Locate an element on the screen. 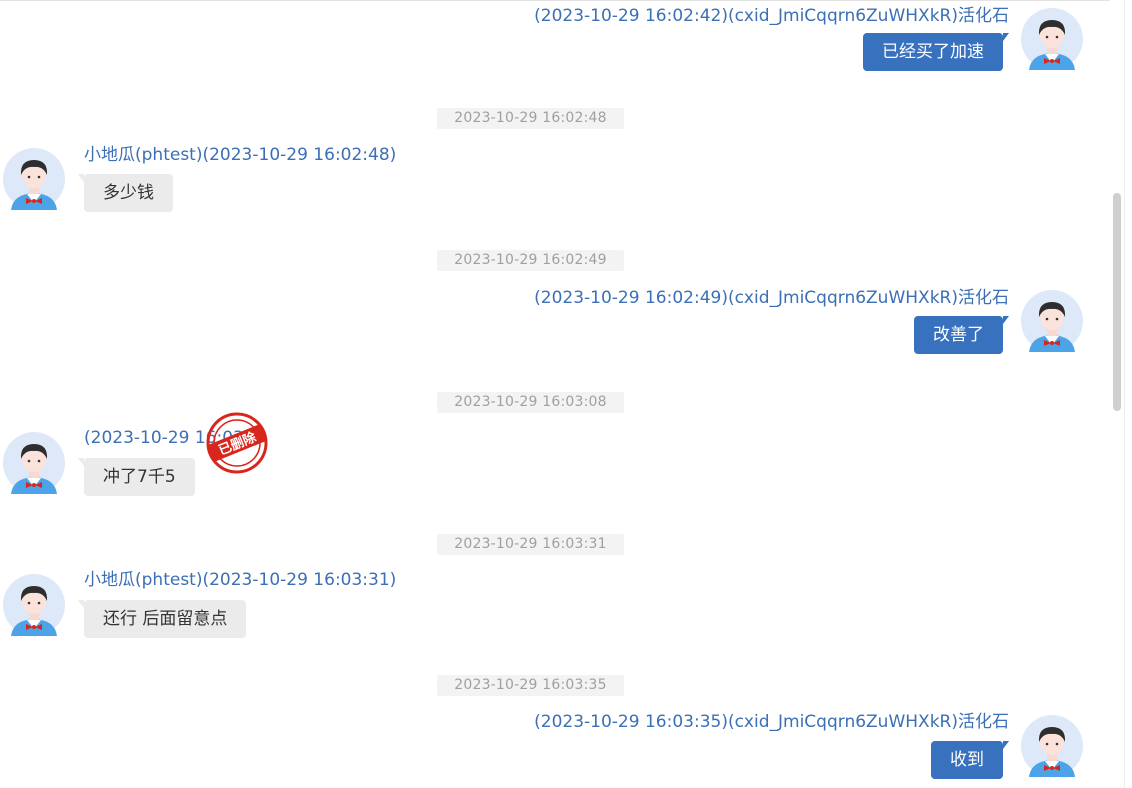  timestamp-divider: 2023-10-29 16:03:31 is located at coordinates (530, 544).